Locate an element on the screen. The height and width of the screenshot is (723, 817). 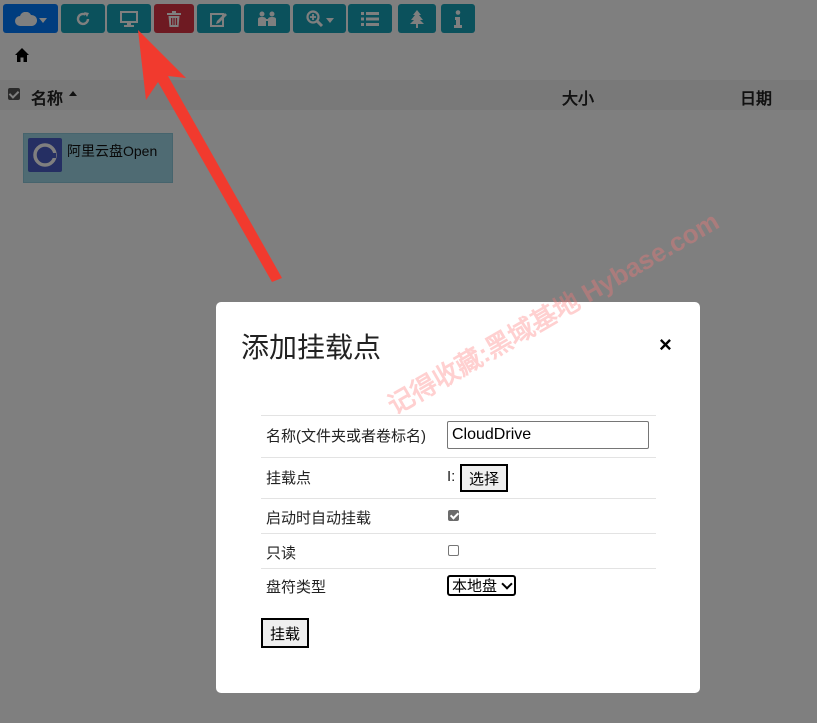
form-row-drive-type: 盘符类型 本地盘 is located at coordinates (458, 583).